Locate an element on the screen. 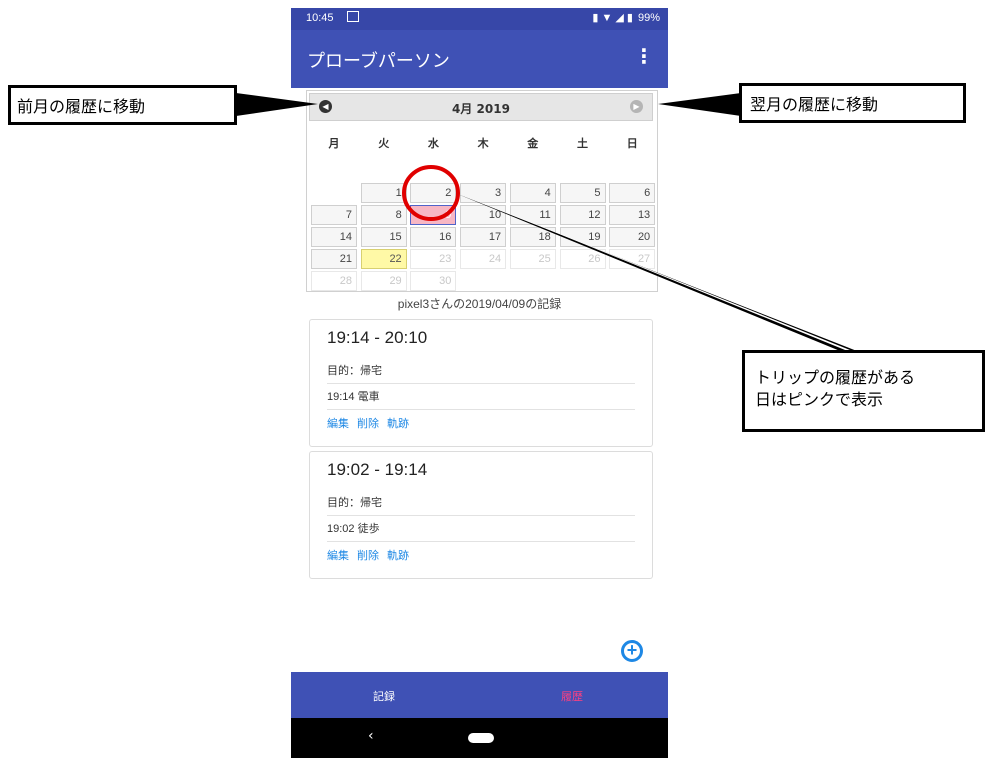  status-time: 10:45 is located at coordinates (320, 18).